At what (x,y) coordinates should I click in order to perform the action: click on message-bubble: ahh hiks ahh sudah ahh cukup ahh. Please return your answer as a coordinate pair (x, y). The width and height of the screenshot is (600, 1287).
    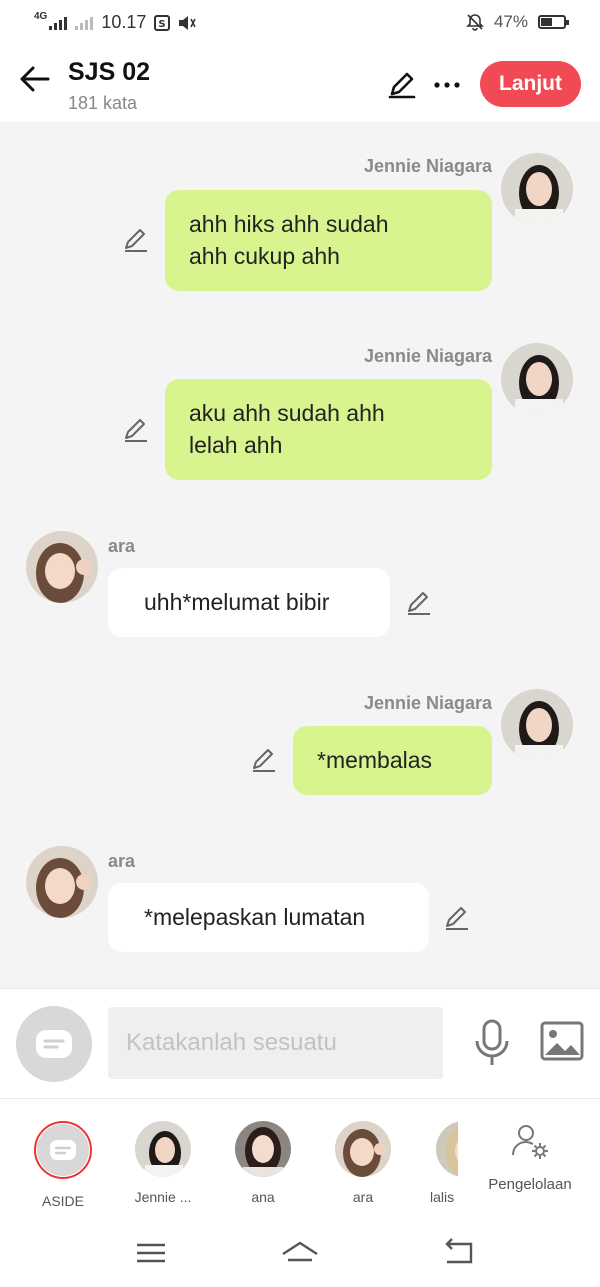
    Looking at the image, I should click on (328, 240).